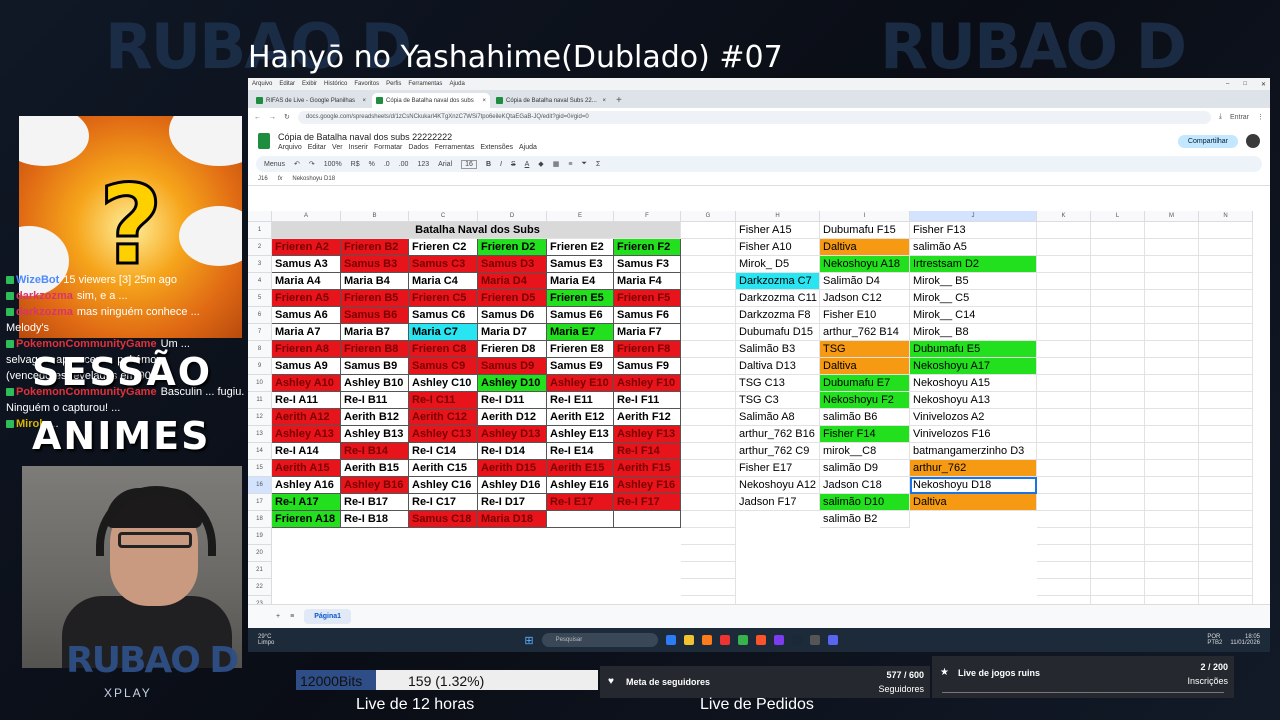  What do you see at coordinates (443, 264) in the screenshot?
I see `board-cell: Samus C3` at bounding box center [443, 264].